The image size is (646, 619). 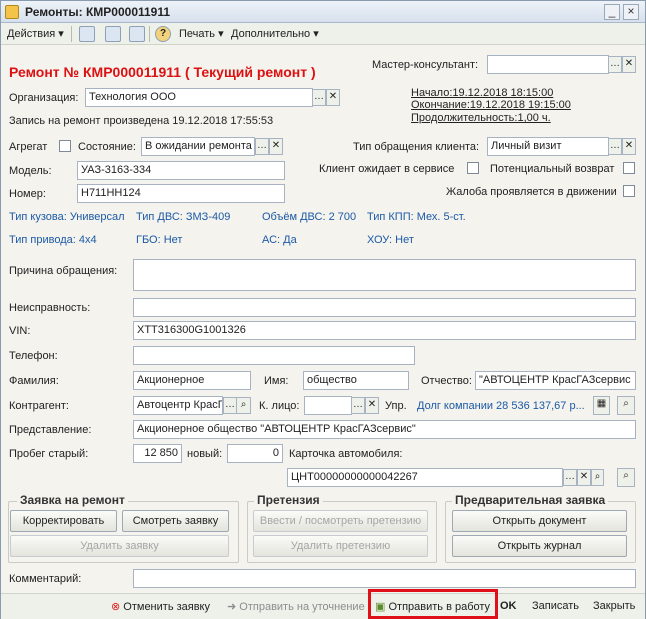 What do you see at coordinates (555, 606) in the screenshot?
I see `save-button: Записать` at bounding box center [555, 606].